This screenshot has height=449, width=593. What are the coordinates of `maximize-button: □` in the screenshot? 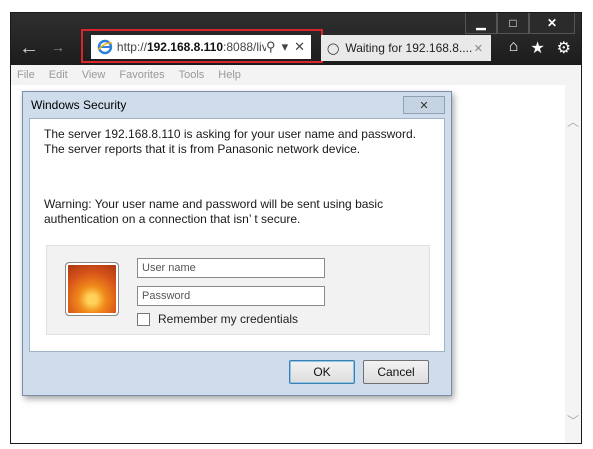 It's located at (513, 23).